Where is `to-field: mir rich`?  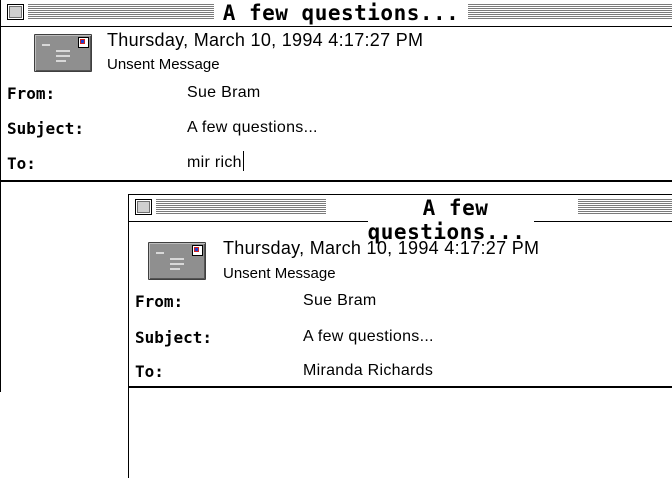 to-field: mir rich is located at coordinates (215, 161).